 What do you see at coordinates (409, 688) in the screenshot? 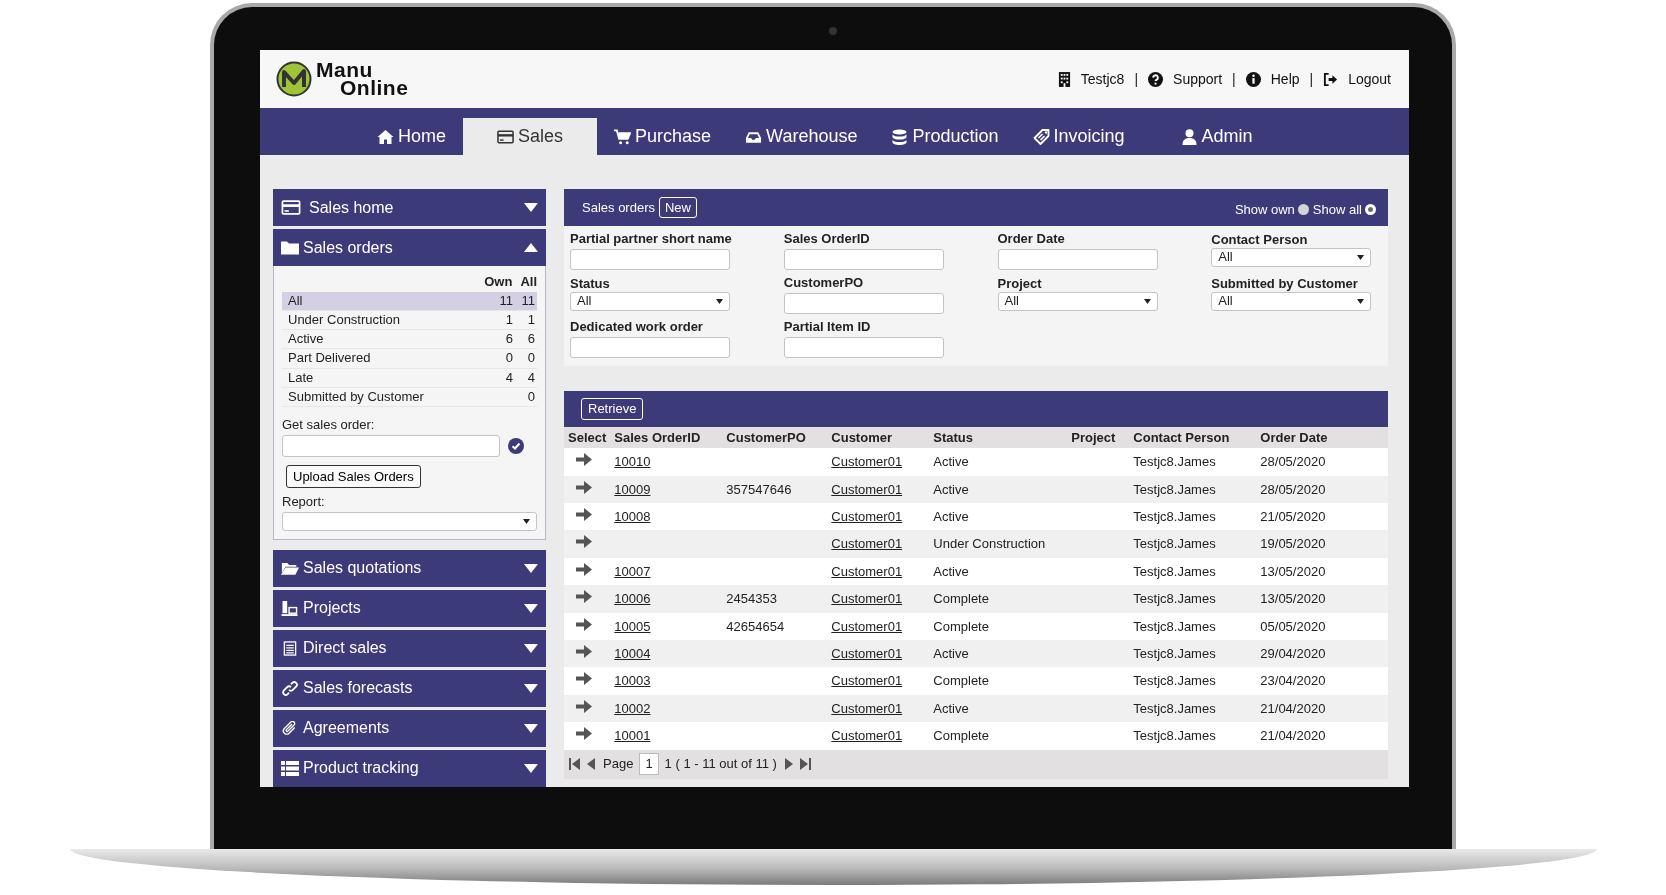
I see `sidebar-section-header: Sales forecasts` at bounding box center [409, 688].